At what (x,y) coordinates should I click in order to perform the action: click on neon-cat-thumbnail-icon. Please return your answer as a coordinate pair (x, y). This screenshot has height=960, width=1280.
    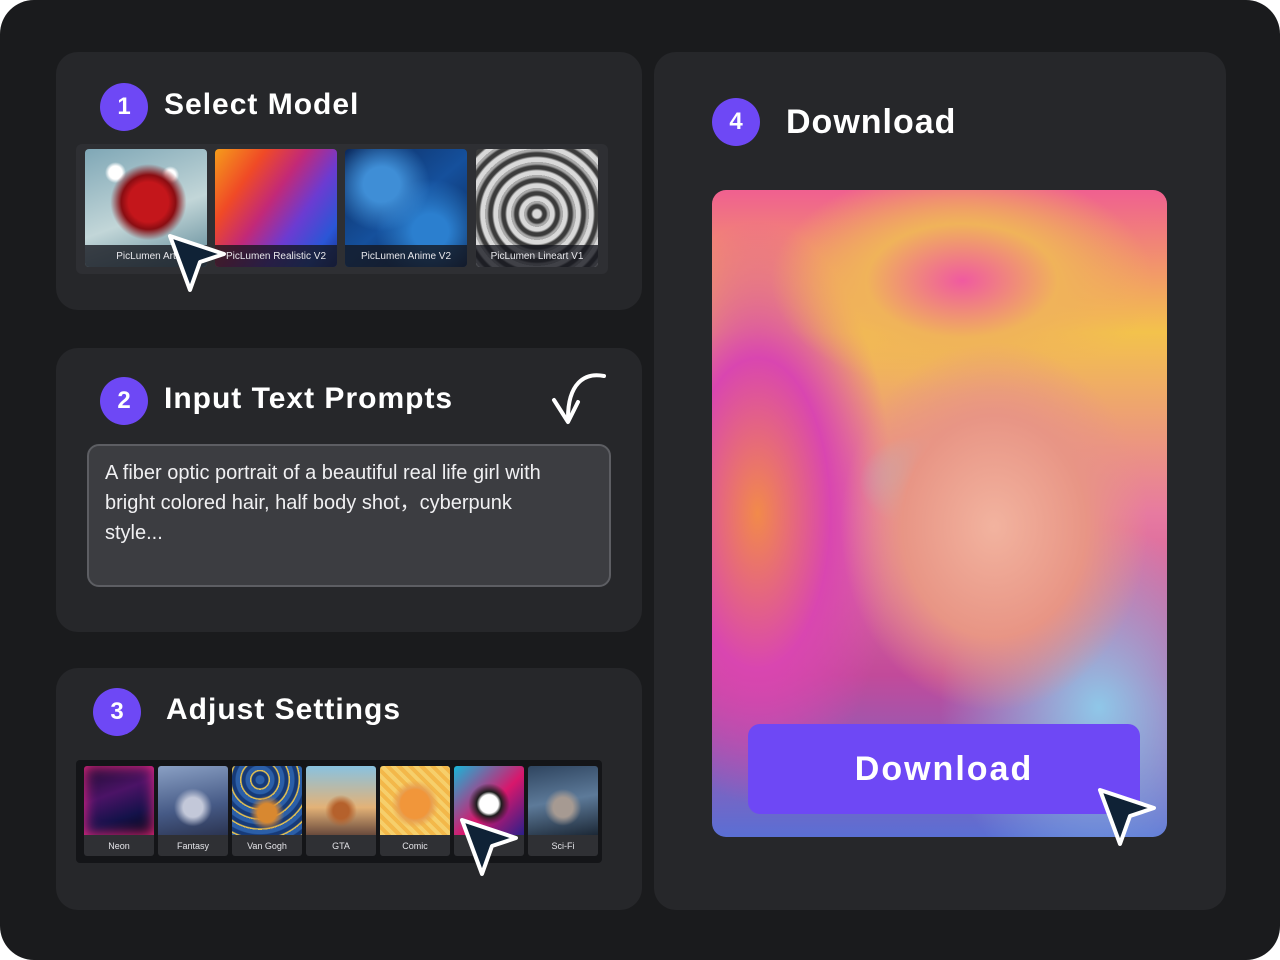
    Looking at the image, I should click on (119, 800).